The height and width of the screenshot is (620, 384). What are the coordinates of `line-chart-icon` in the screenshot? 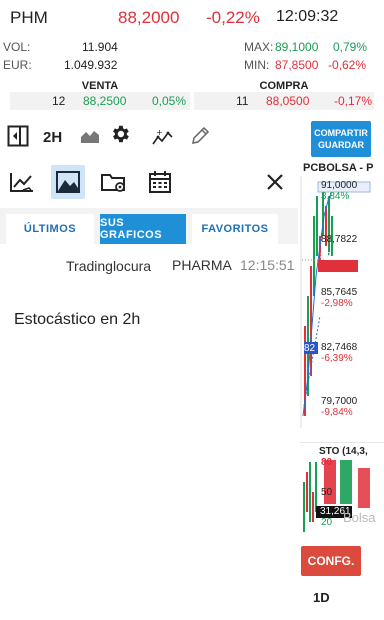 It's located at (22, 182).